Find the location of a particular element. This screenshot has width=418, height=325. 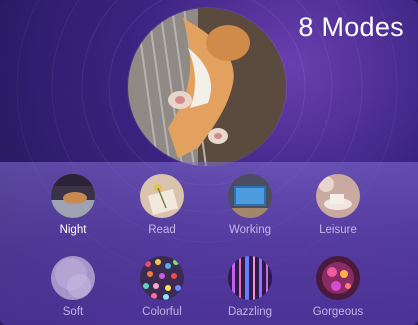

mode-label: Read is located at coordinates (162, 230).